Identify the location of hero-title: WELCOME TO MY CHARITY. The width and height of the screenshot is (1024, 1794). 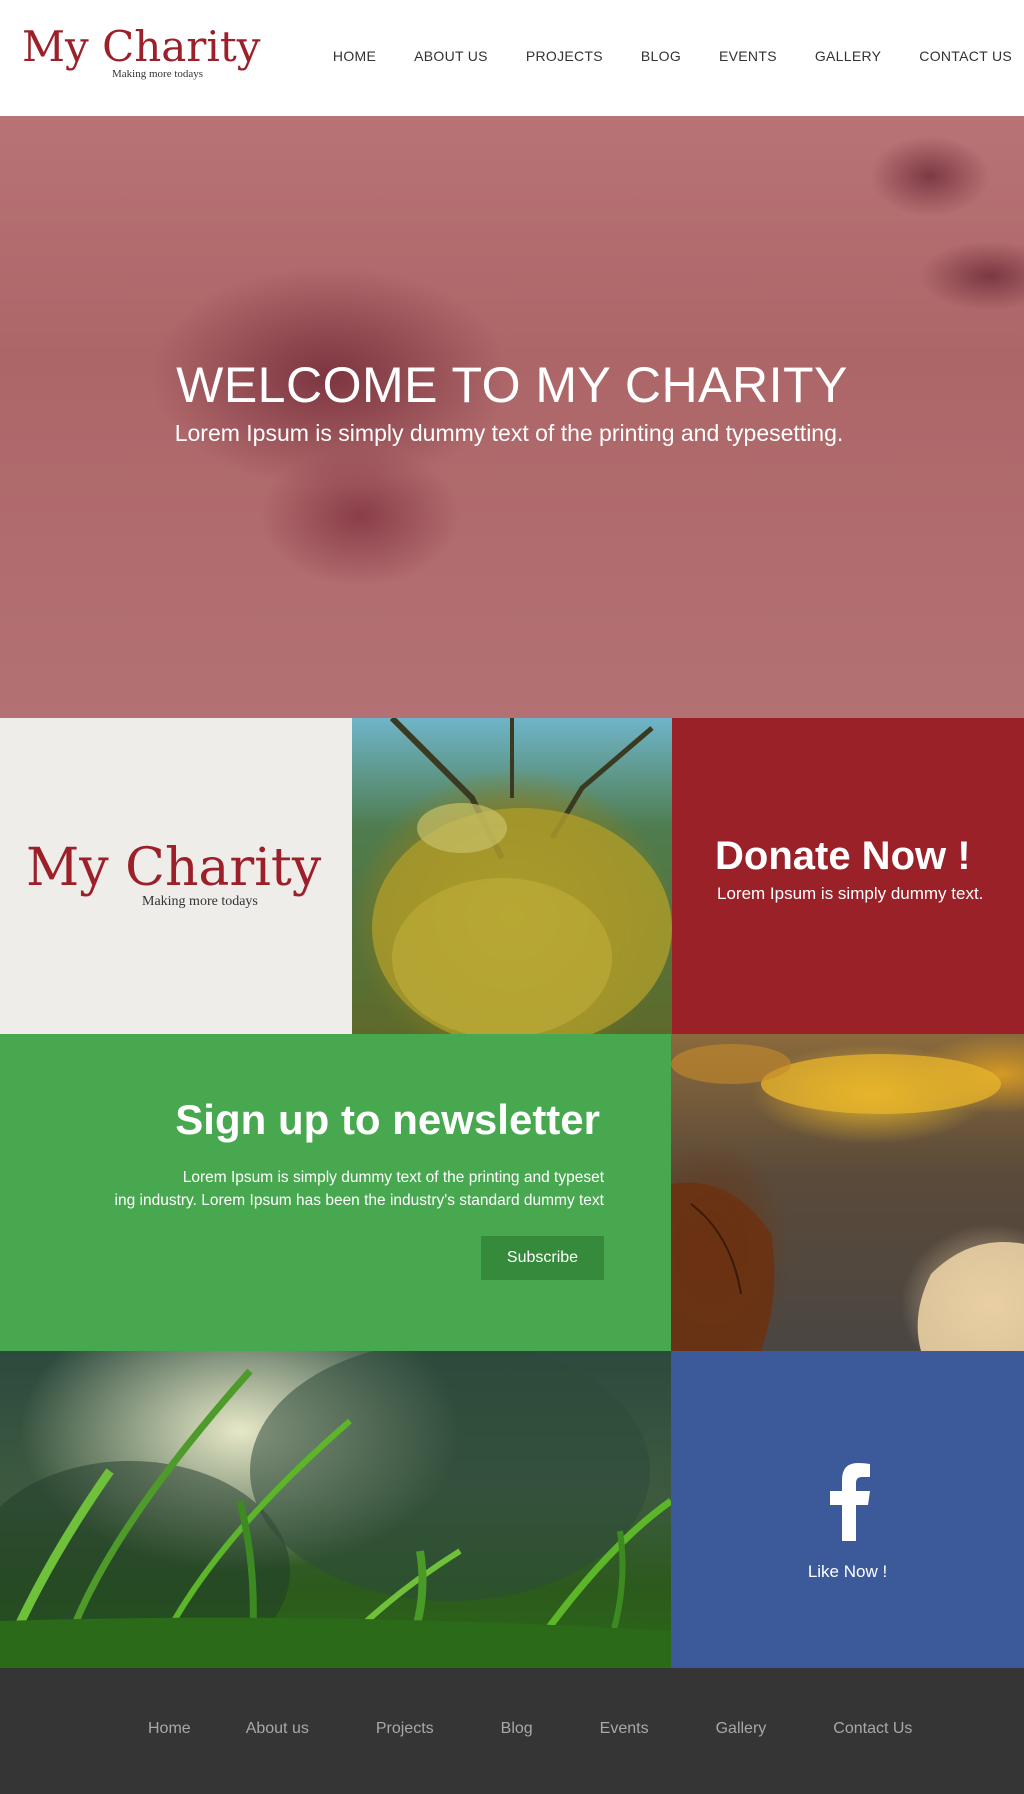
(512, 385).